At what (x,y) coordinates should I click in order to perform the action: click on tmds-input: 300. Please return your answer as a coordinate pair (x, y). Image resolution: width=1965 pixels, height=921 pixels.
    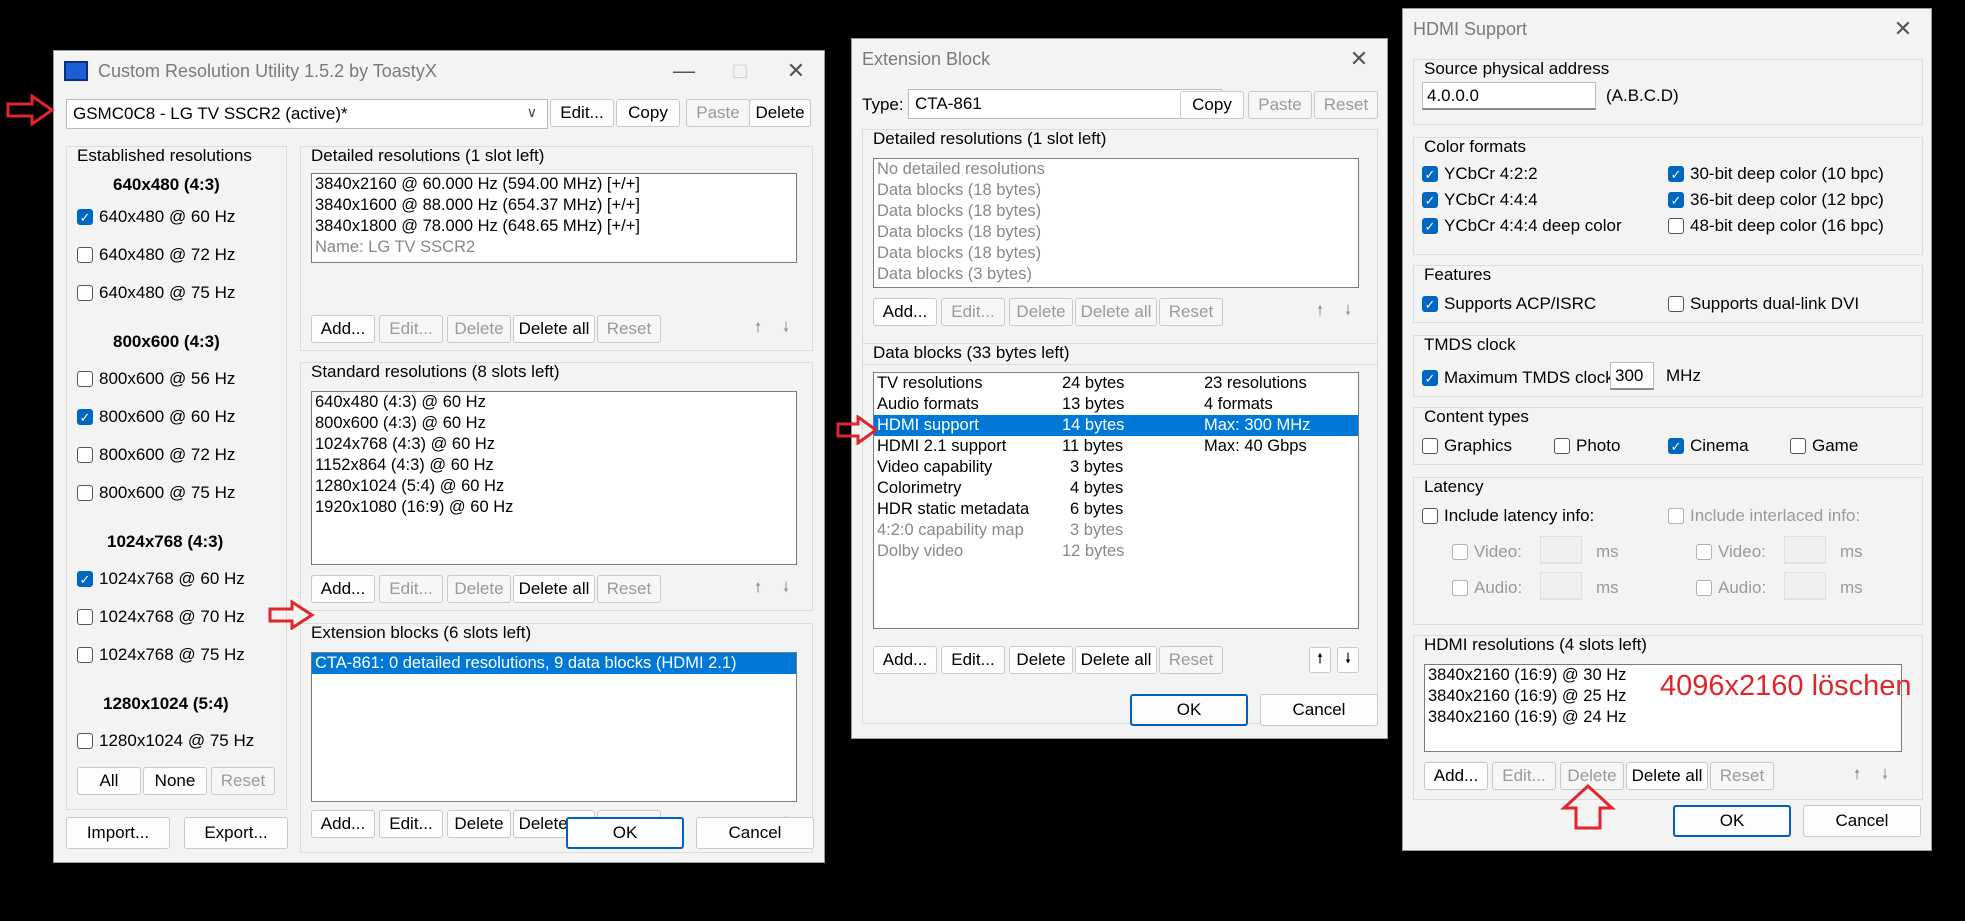
    Looking at the image, I should click on (1632, 376).